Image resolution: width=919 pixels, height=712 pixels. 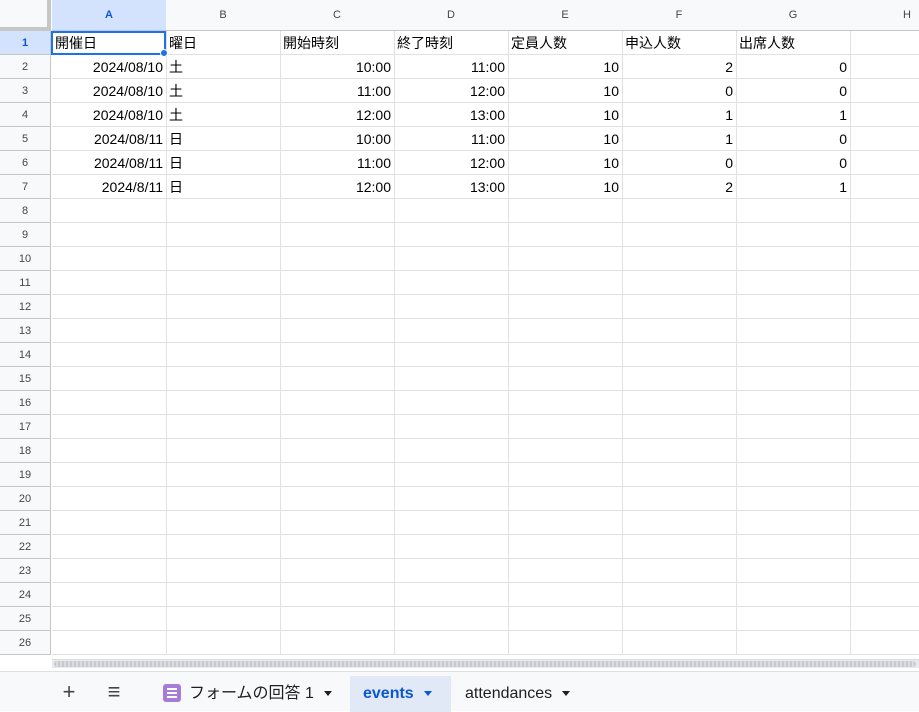 What do you see at coordinates (223, 547) in the screenshot?
I see `cell-b22` at bounding box center [223, 547].